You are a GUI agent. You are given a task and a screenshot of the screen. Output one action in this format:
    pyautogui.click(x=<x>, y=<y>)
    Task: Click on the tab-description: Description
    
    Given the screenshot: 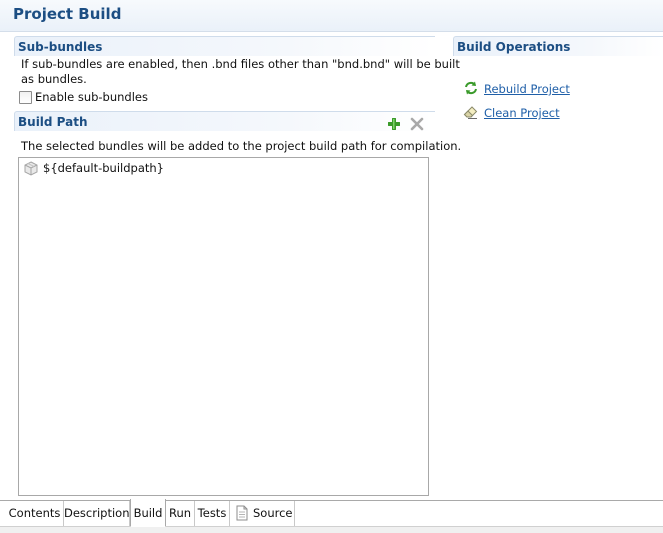 What is the action you would take?
    pyautogui.click(x=97, y=514)
    